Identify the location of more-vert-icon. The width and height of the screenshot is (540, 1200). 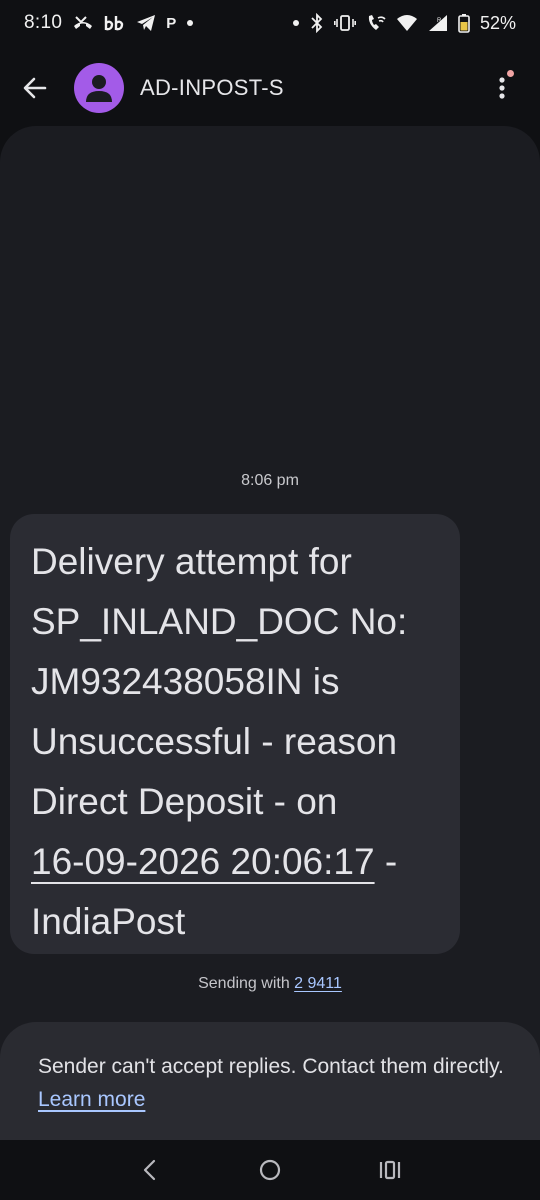
(502, 88).